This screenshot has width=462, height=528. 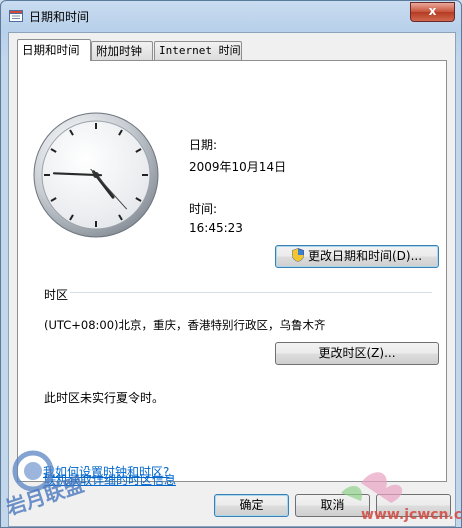 What do you see at coordinates (231, 16) in the screenshot?
I see `title-bar: 日期和时间 x` at bounding box center [231, 16].